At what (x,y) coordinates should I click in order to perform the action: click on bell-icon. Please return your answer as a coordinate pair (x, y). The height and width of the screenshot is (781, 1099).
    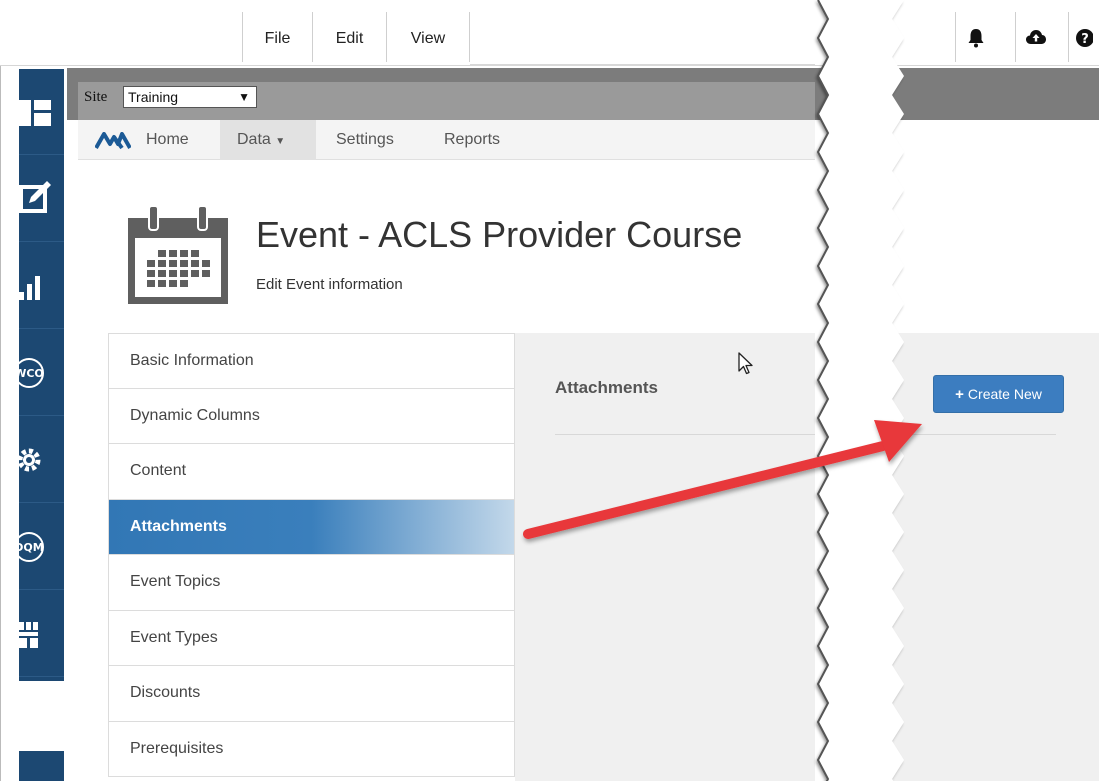
    Looking at the image, I should click on (975, 37).